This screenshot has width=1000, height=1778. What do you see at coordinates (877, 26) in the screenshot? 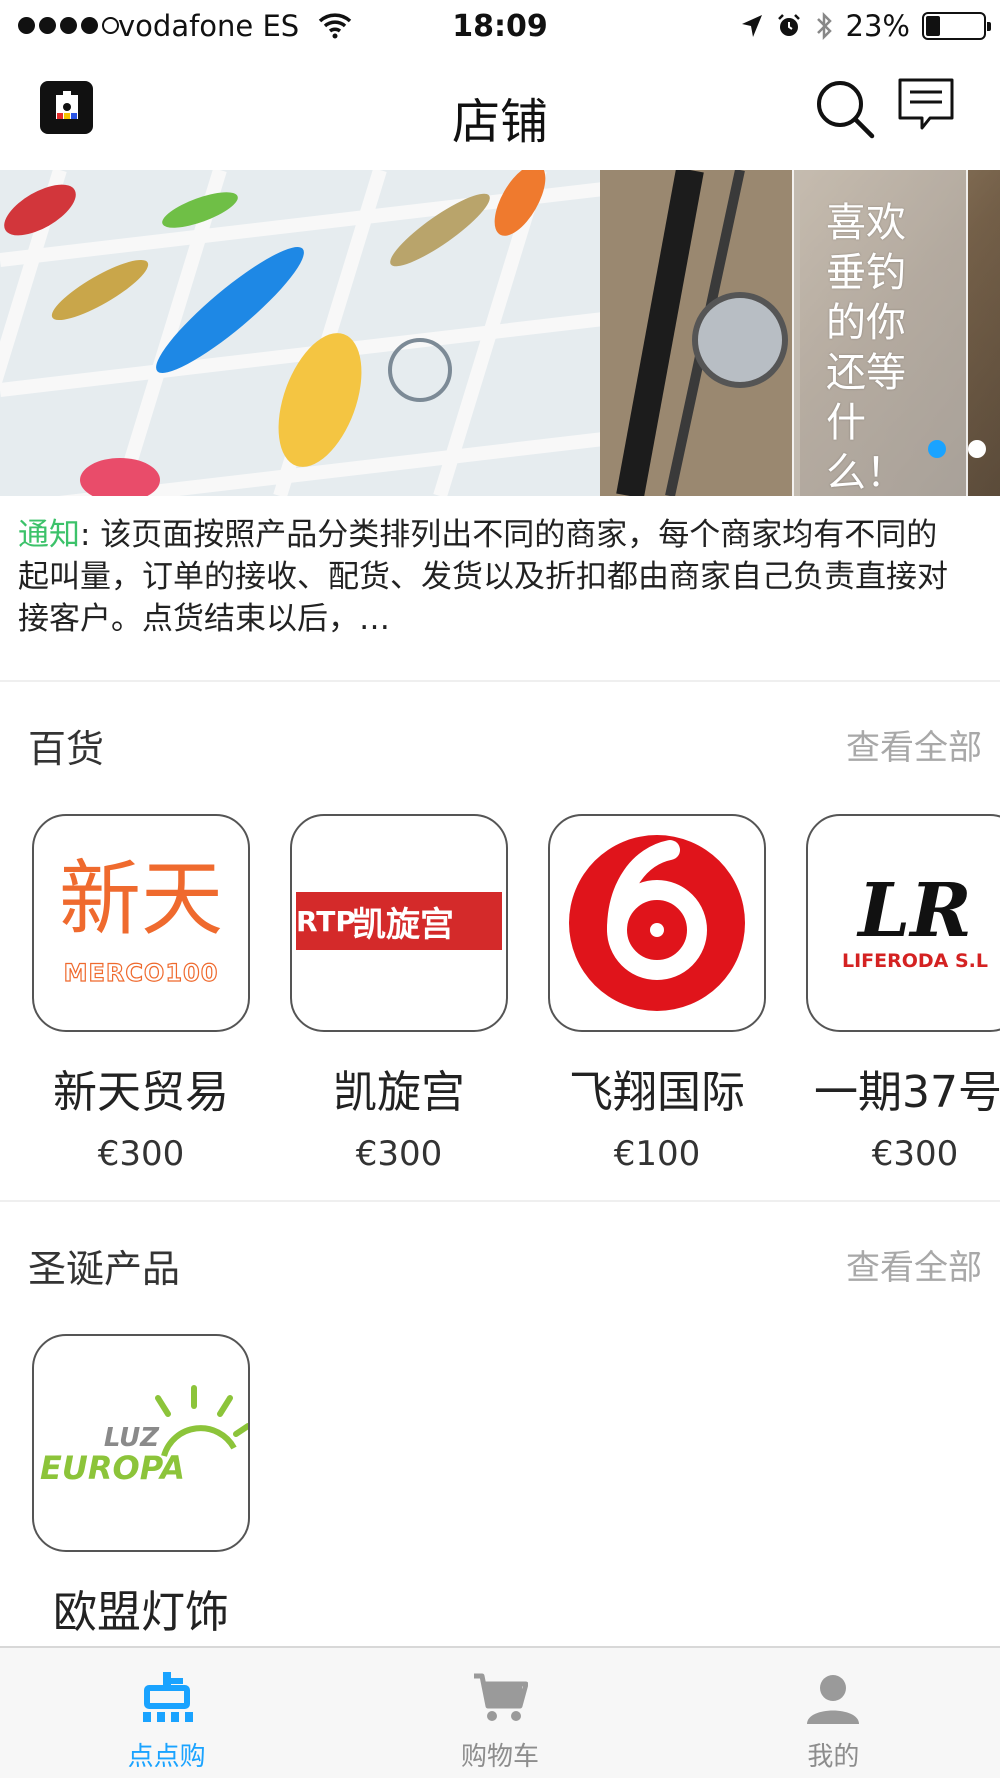
I see `battery-percent: 23%` at bounding box center [877, 26].